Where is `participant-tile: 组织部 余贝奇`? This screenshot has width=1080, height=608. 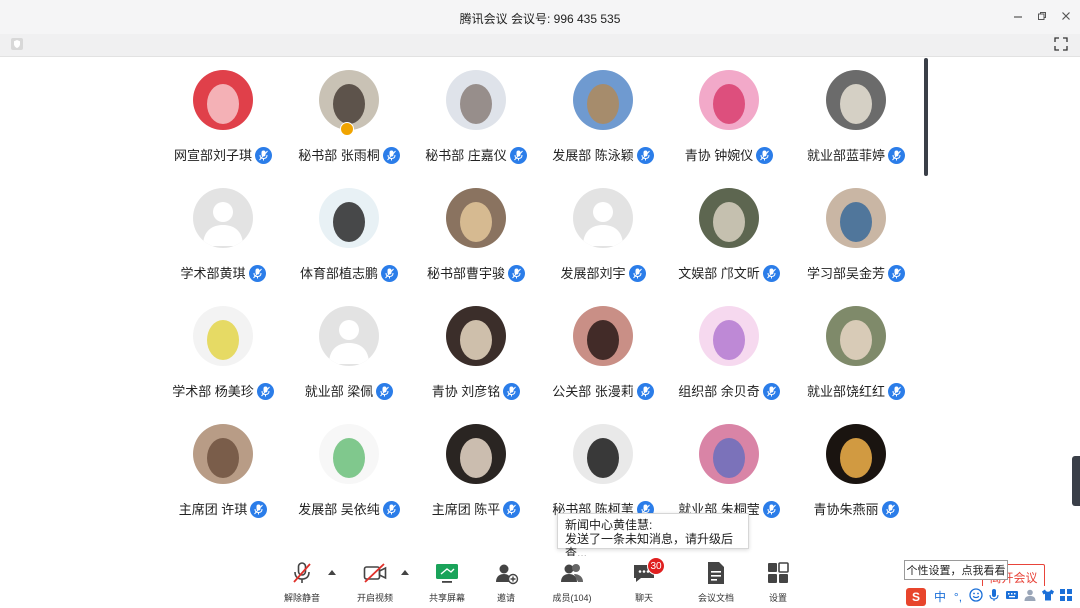
participant-tile: 组织部 余贝奇 is located at coordinates (729, 356).